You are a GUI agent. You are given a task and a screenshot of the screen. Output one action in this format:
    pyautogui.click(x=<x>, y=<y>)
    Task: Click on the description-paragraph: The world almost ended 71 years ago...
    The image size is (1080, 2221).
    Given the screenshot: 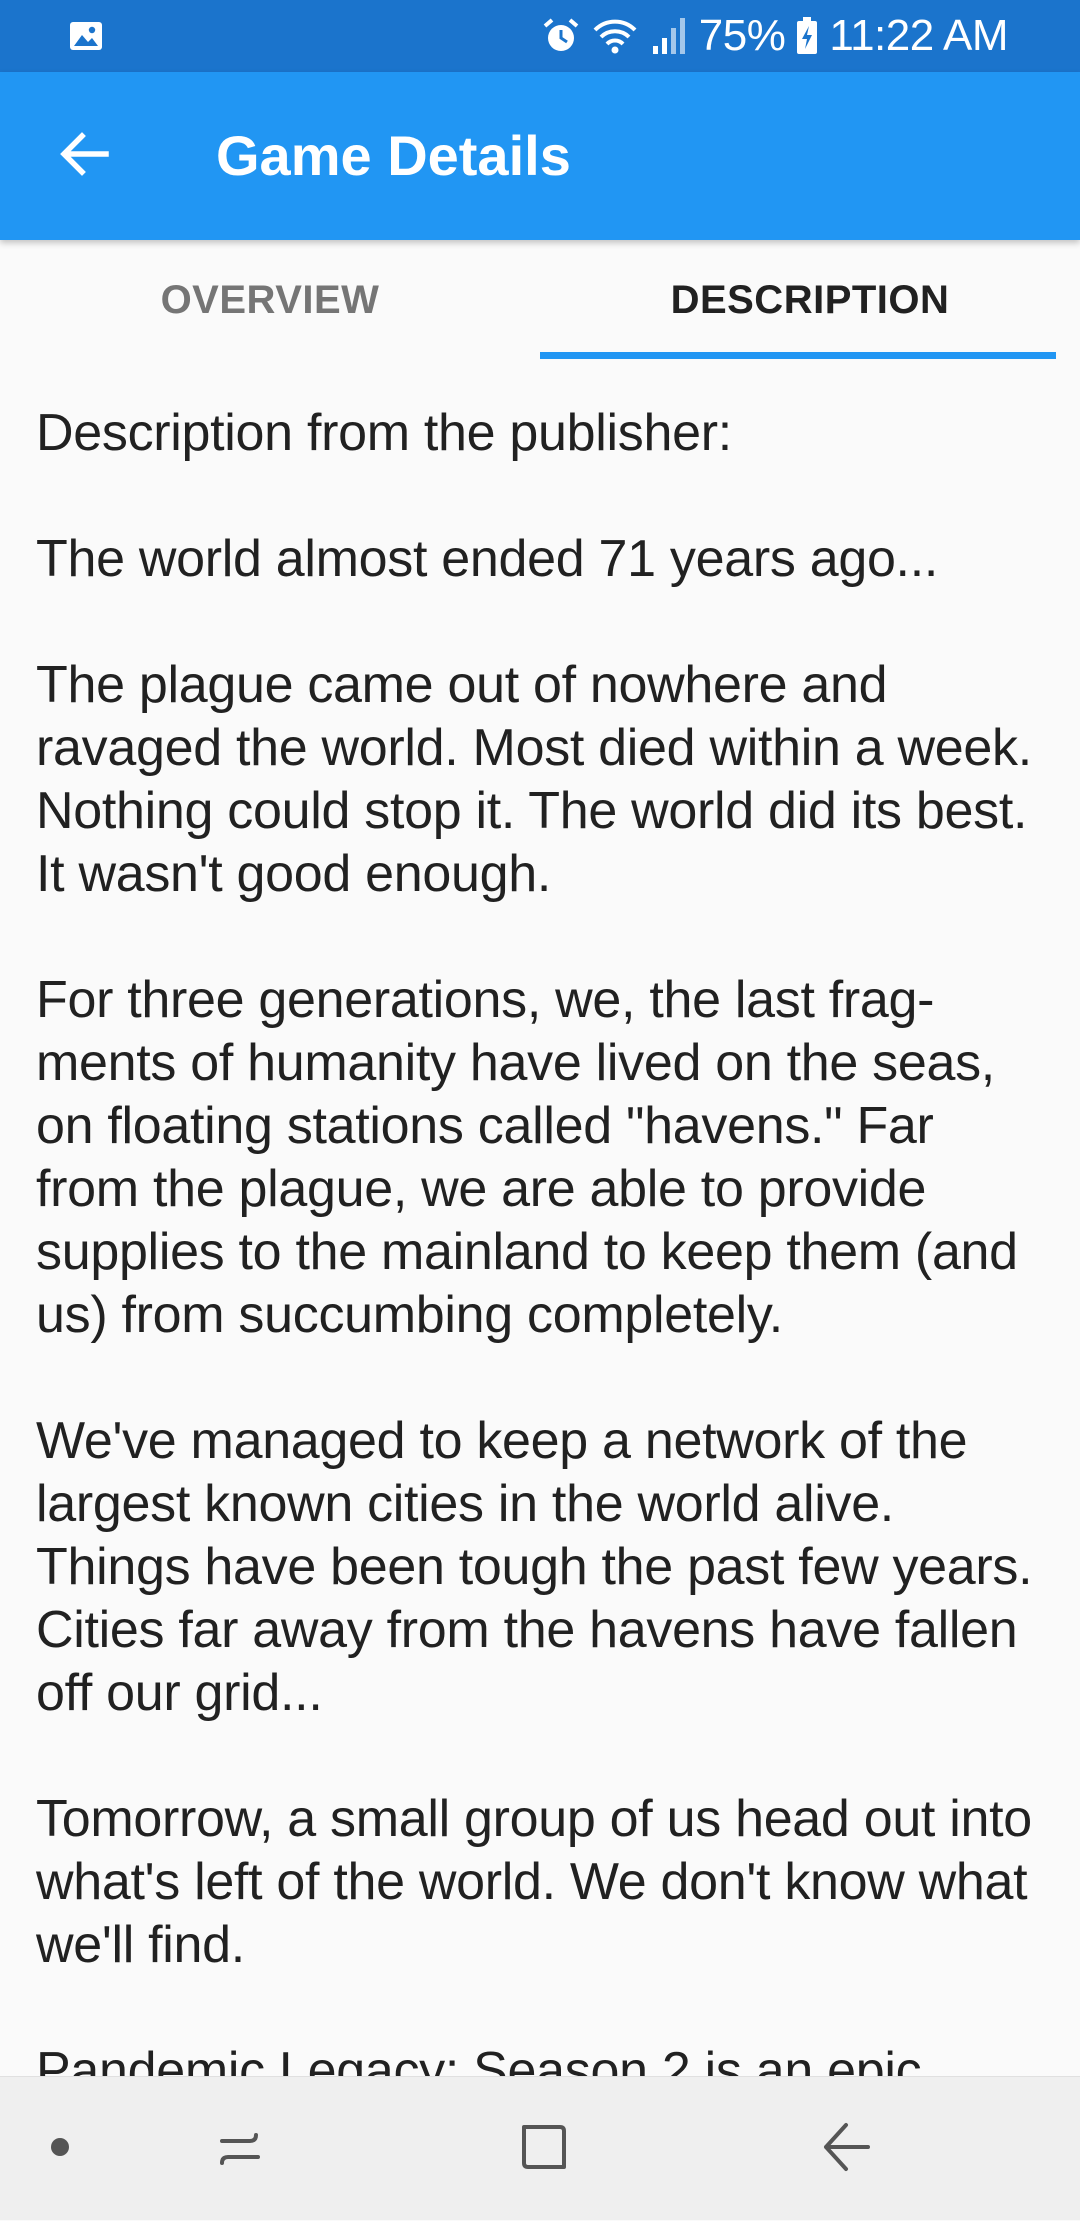 What is the action you would take?
    pyautogui.click(x=487, y=559)
    